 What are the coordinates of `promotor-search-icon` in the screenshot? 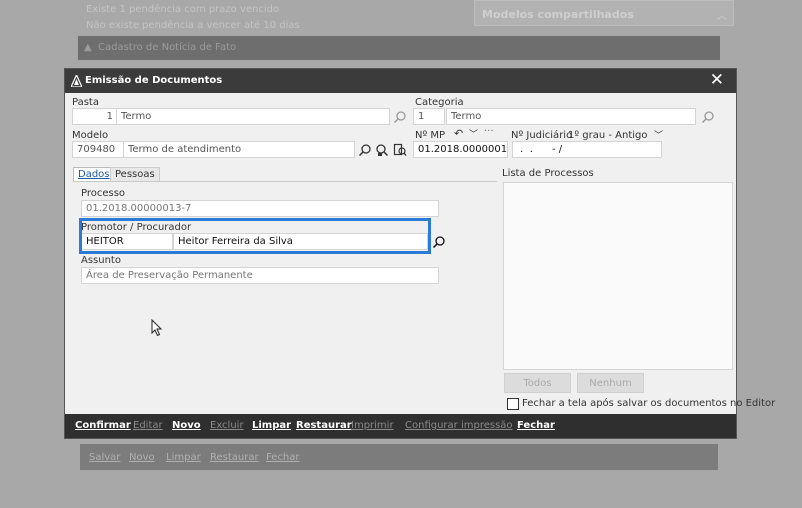 It's located at (439, 242).